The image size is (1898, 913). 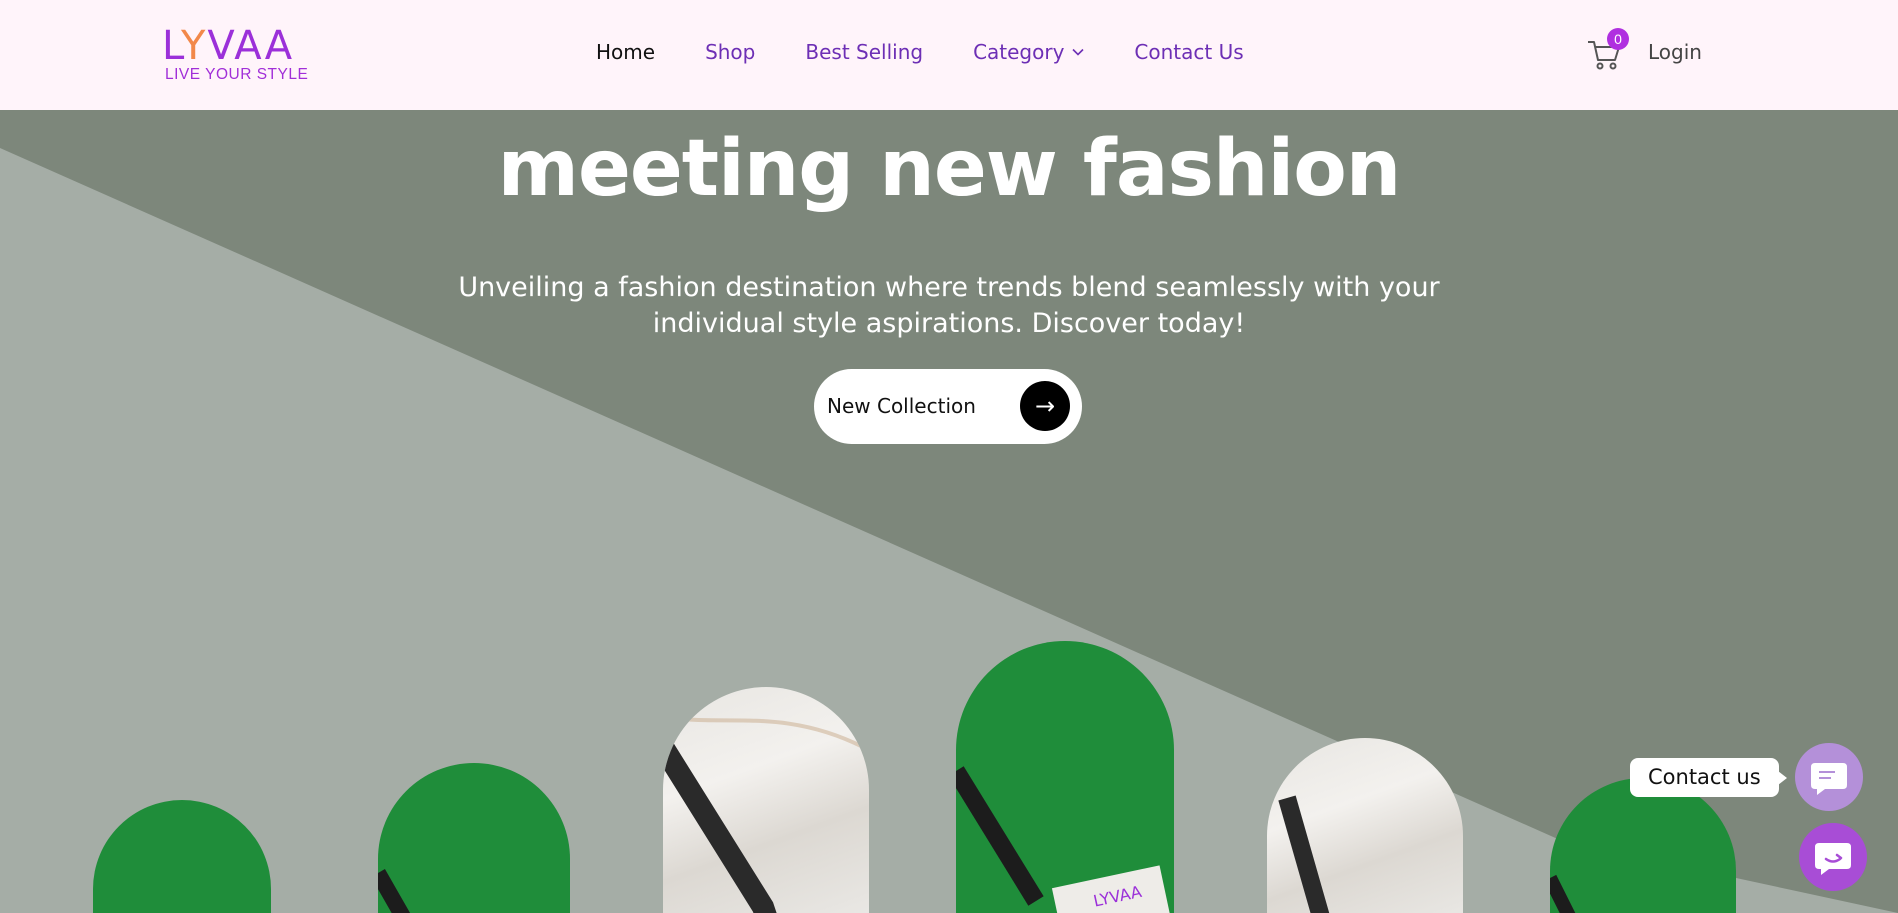 I want to click on new-collection-button: New Collection →, so click(x=948, y=406).